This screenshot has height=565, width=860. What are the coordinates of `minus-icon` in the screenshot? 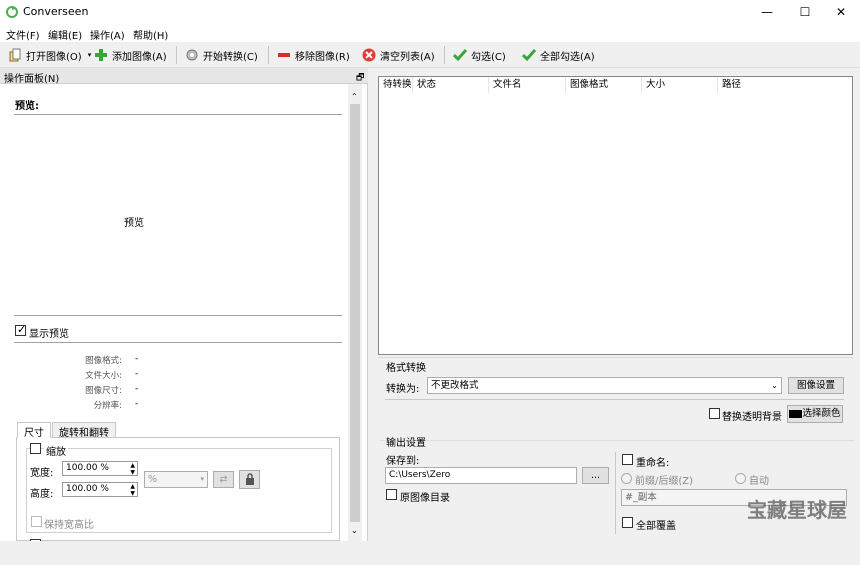 It's located at (284, 55).